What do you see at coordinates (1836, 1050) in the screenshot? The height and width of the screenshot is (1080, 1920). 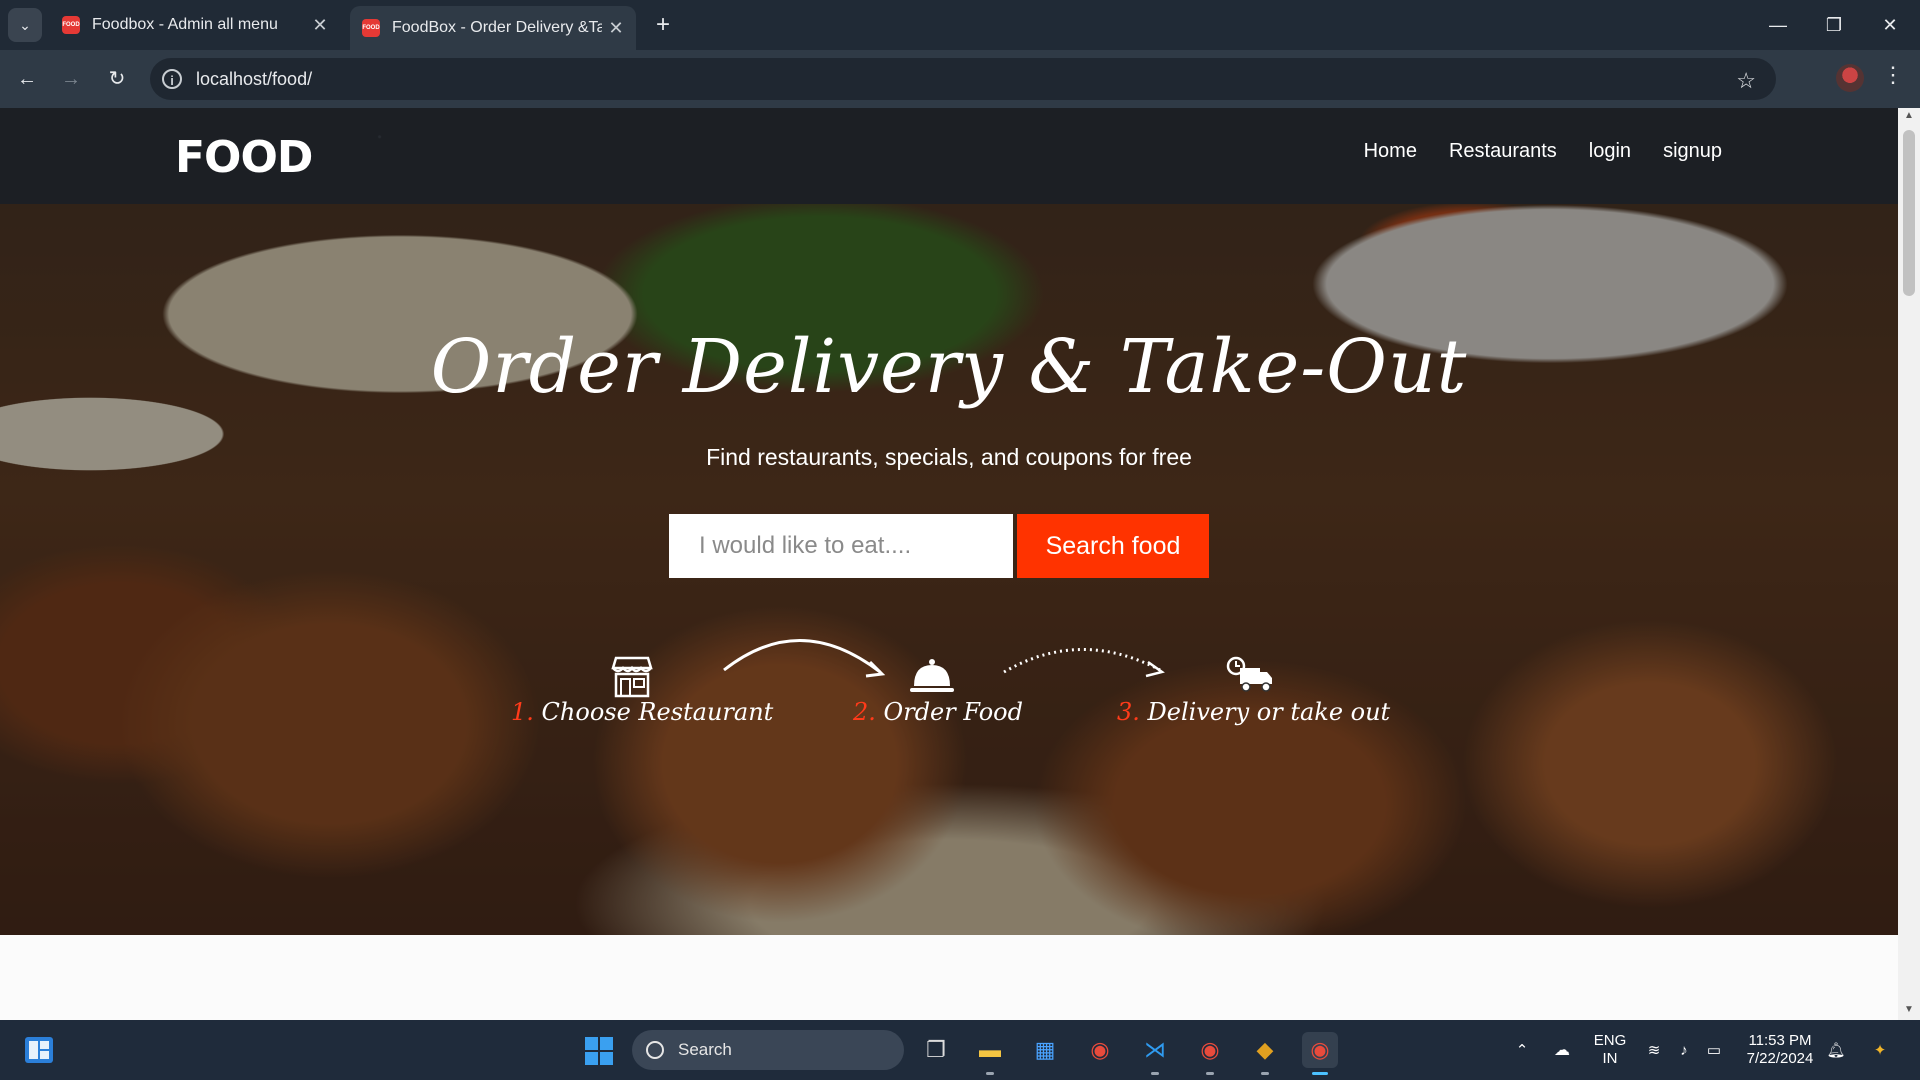 I see `notification-bell-icon: 🔔︎` at bounding box center [1836, 1050].